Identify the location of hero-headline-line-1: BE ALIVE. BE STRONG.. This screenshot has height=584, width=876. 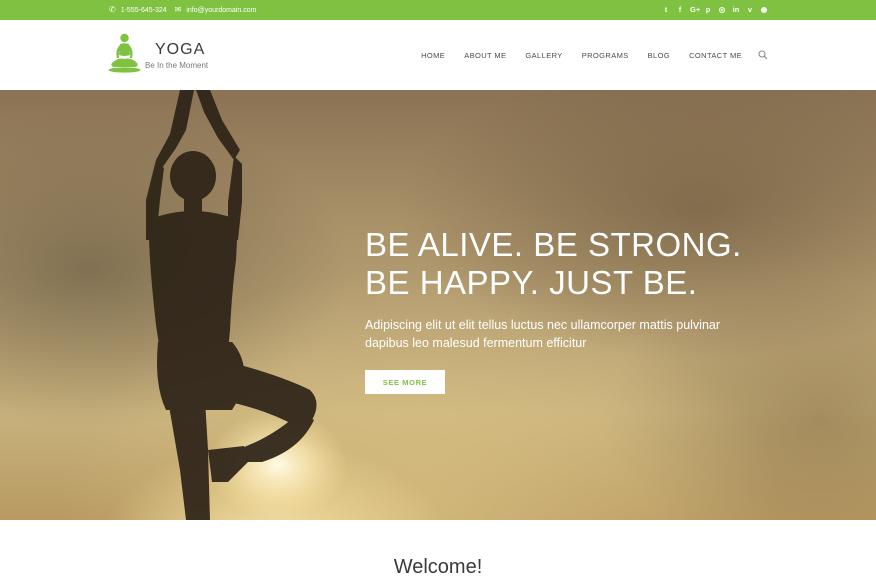
(553, 244).